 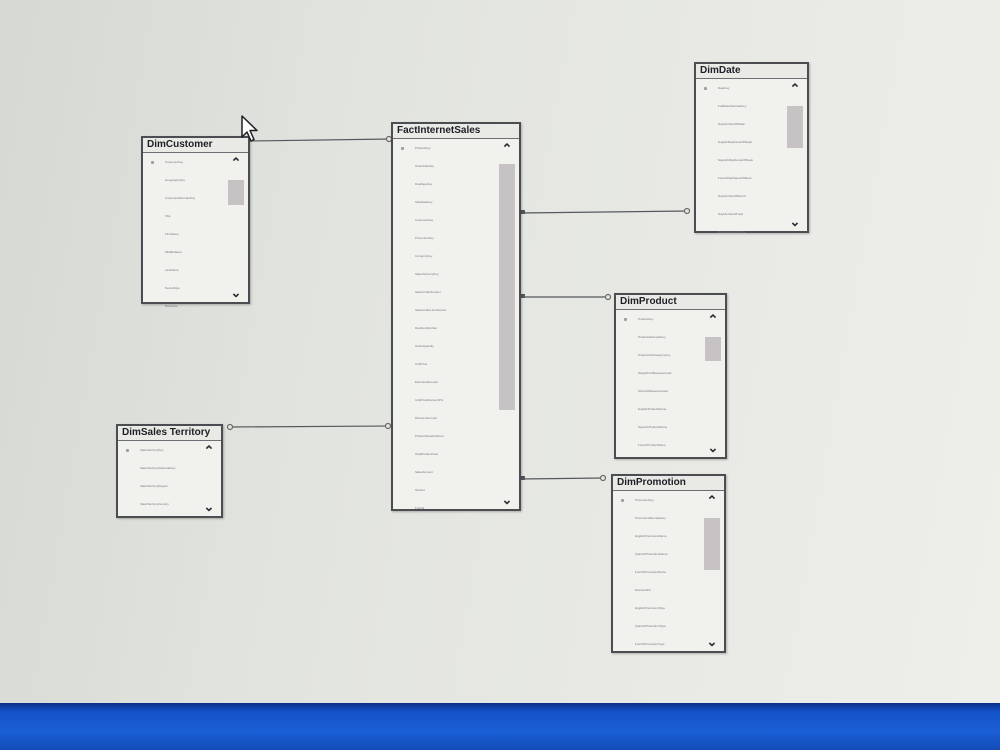 What do you see at coordinates (444, 346) in the screenshot?
I see `column-row: OrderQuantity` at bounding box center [444, 346].